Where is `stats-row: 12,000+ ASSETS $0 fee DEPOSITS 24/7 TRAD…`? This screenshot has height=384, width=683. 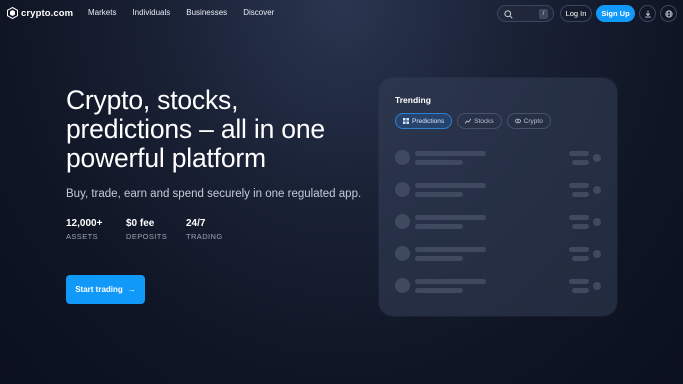
stats-row: 12,000+ ASSETS $0 fee DEPOSITS 24/7 TRAD… is located at coordinates (156, 229).